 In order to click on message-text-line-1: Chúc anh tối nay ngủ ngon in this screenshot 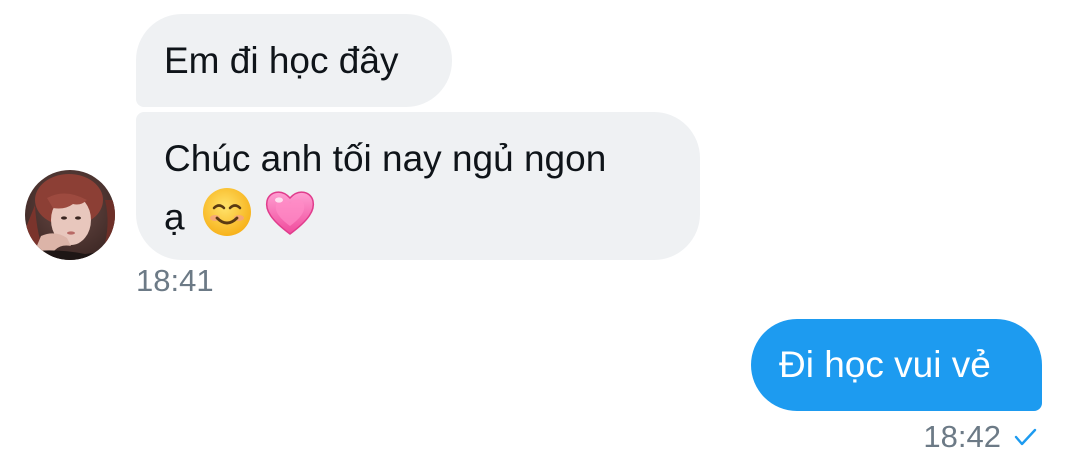, I will do `click(385, 158)`.